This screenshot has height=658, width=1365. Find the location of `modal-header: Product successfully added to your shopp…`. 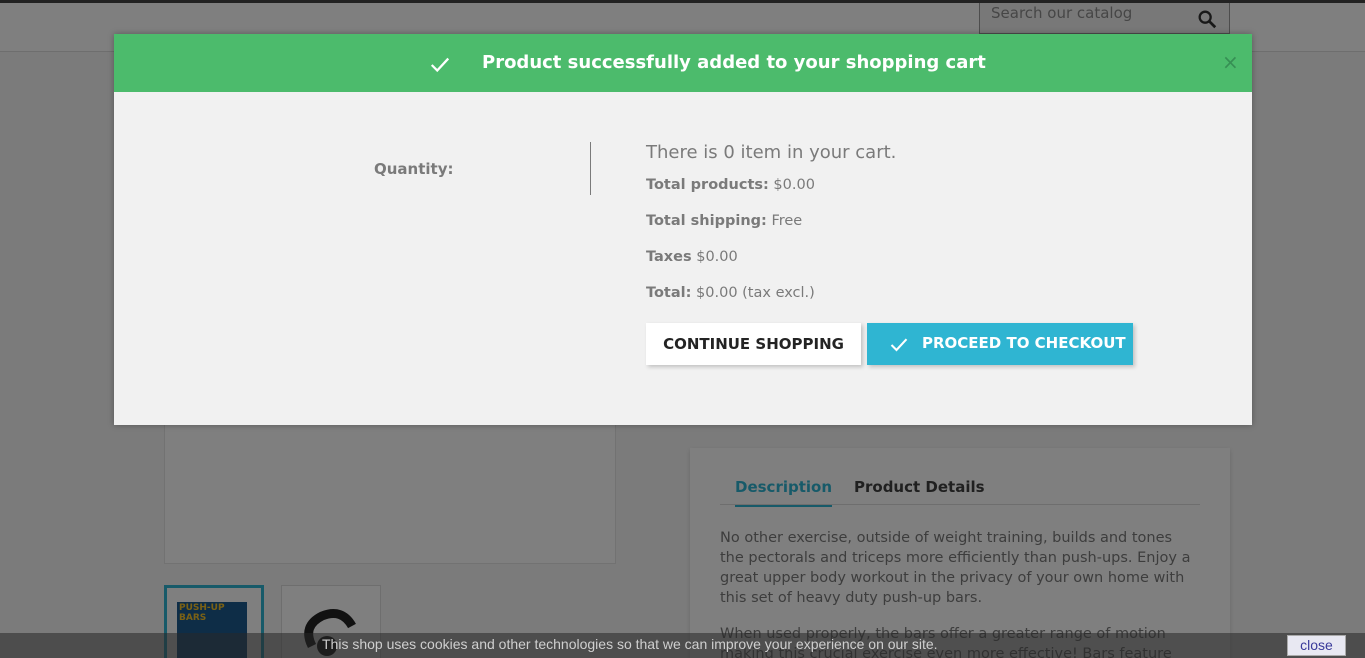

modal-header: Product successfully added to your shopp… is located at coordinates (683, 63).